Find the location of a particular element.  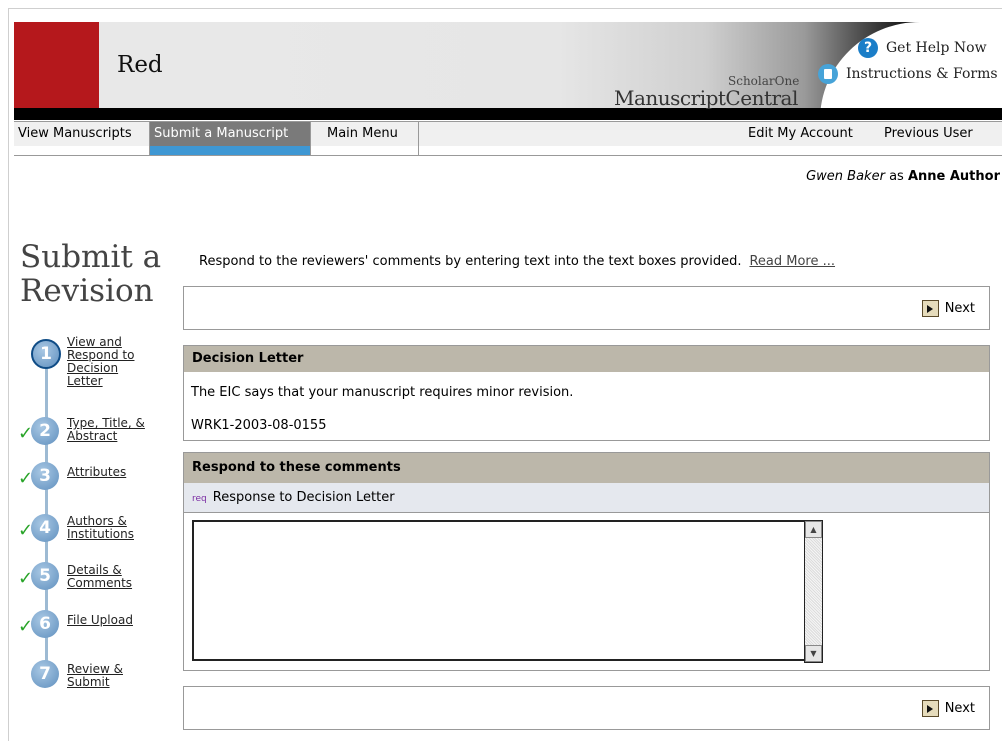

top-next-bar: Next is located at coordinates (586, 308).